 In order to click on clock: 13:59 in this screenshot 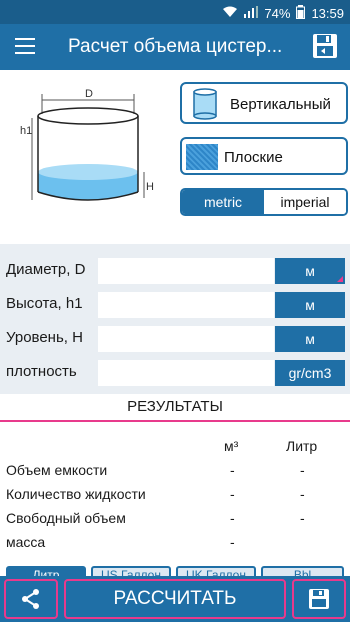, I will do `click(327, 13)`.